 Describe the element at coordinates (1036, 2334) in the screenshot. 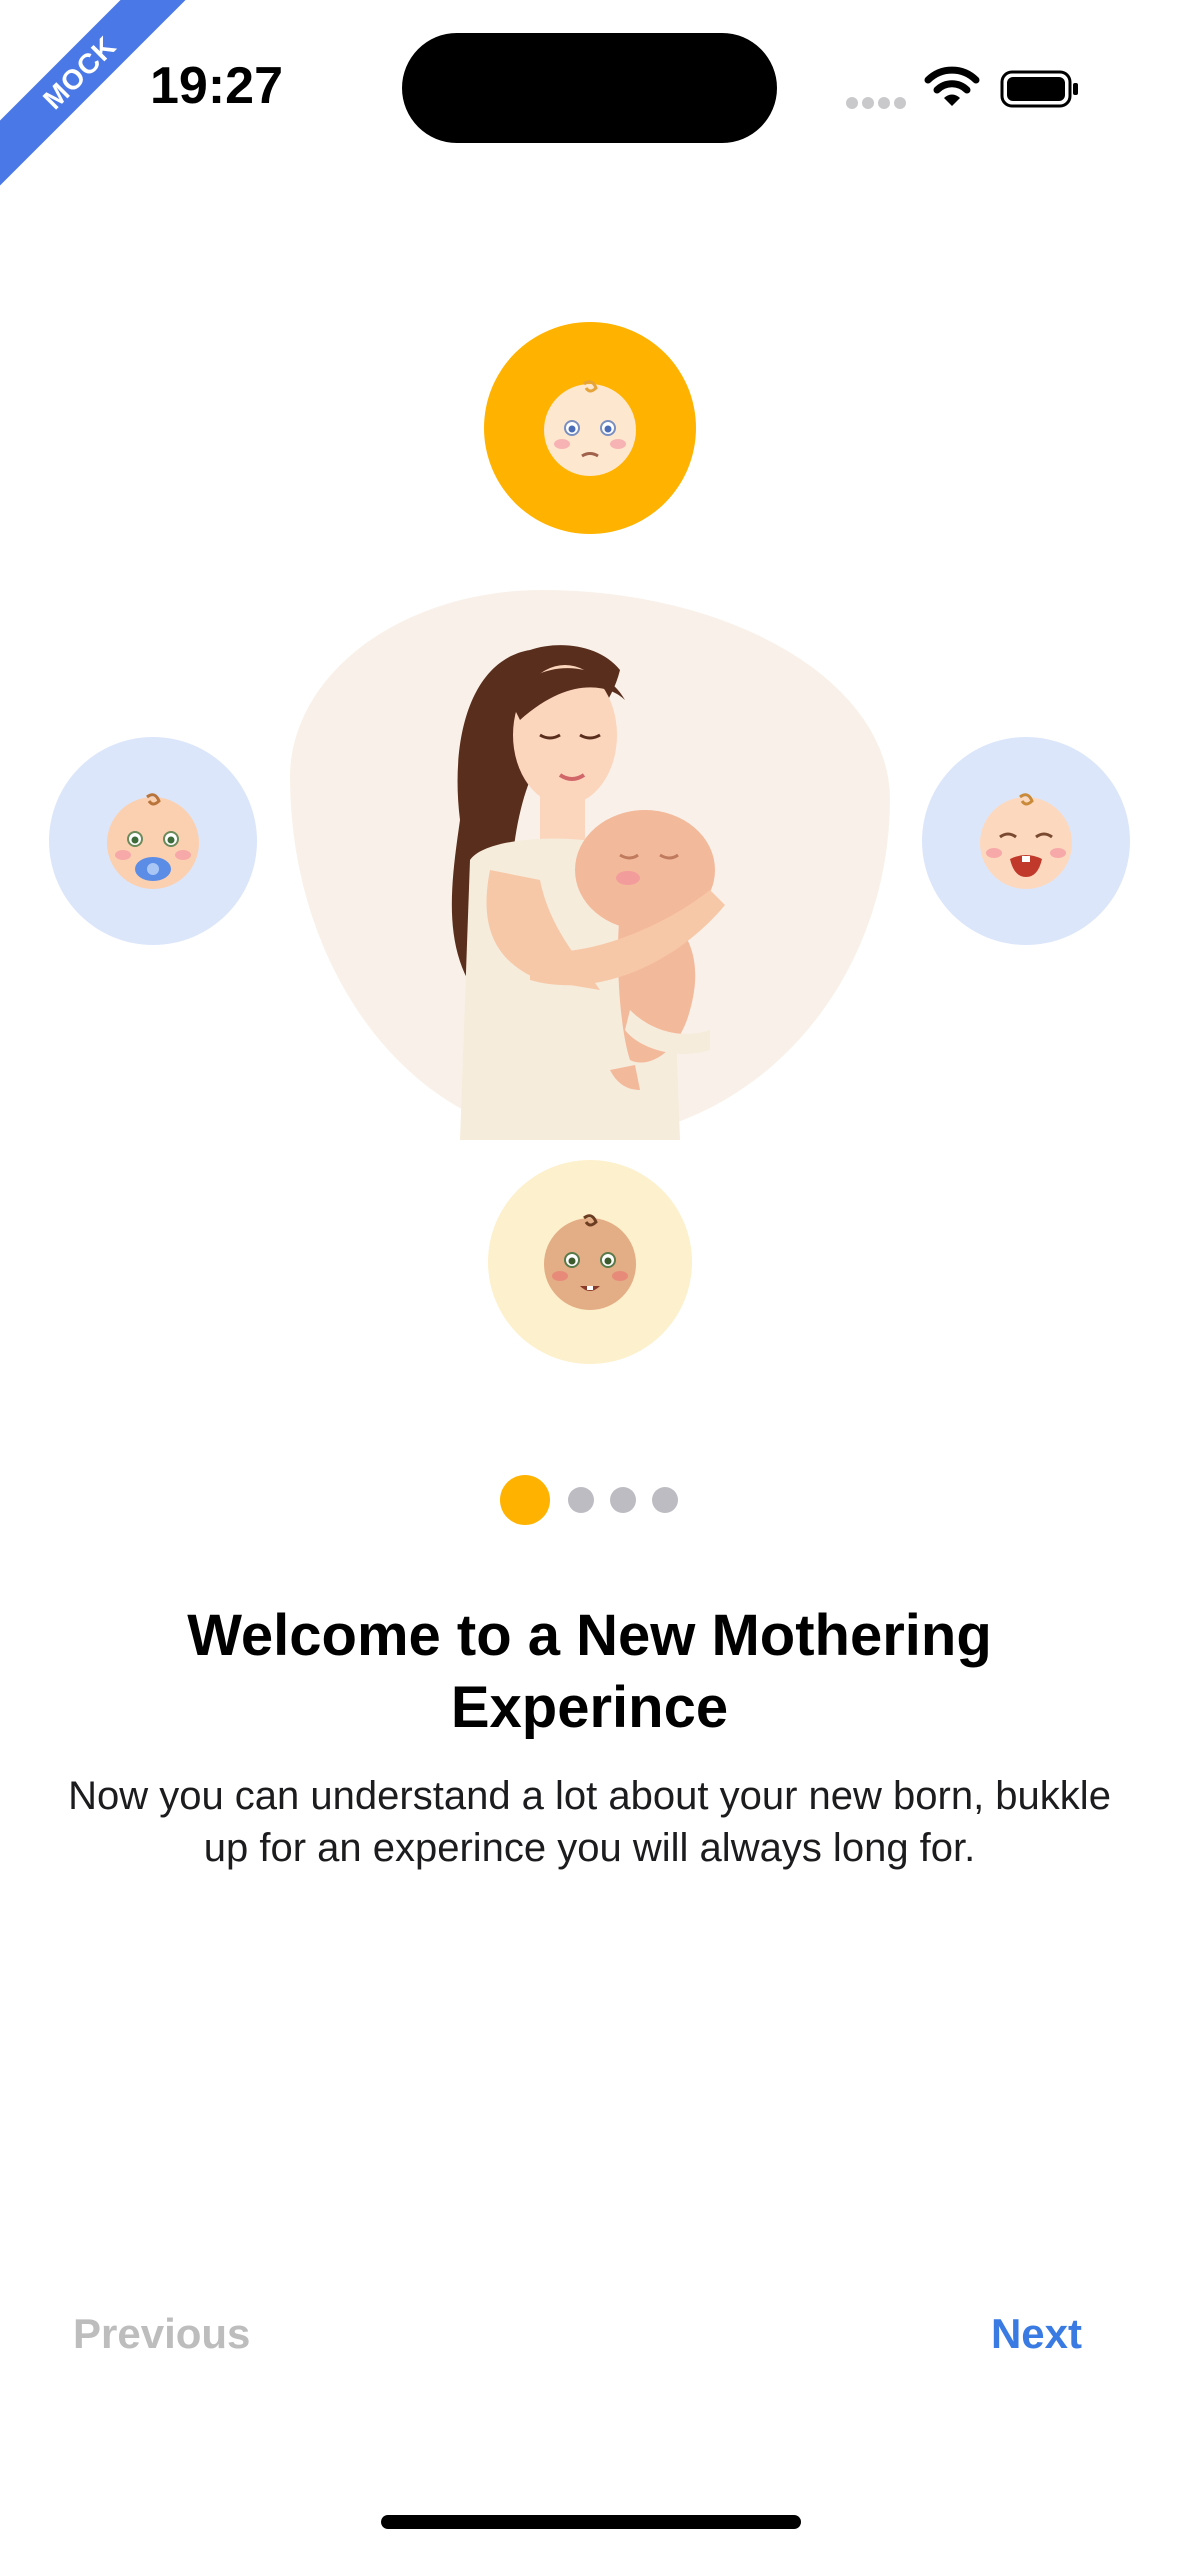

I see `next-button: Next` at that location.